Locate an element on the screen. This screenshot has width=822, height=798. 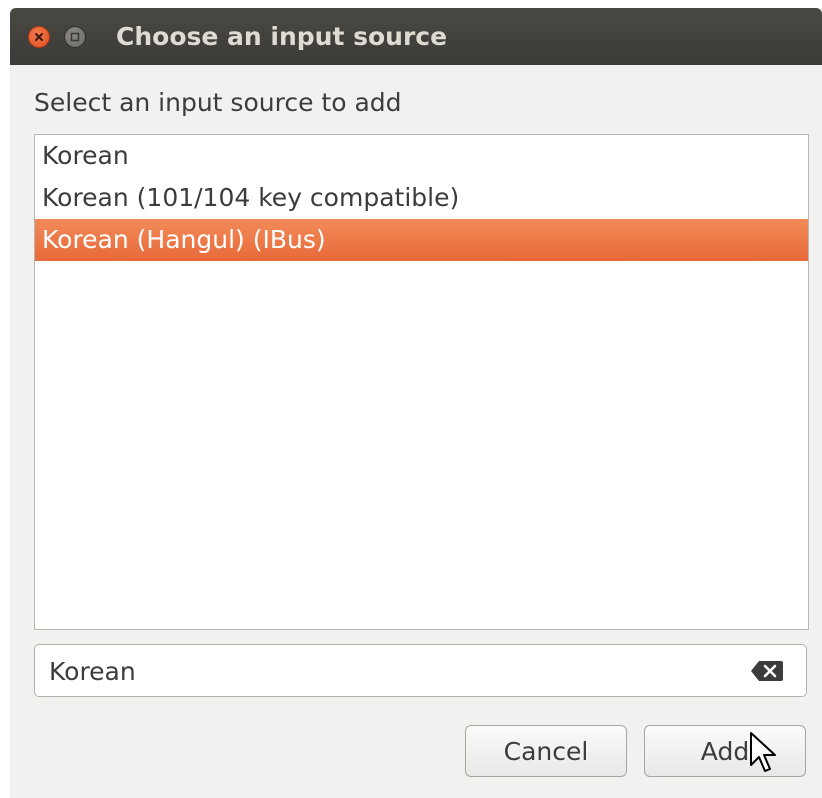
close-button is located at coordinates (39, 37).